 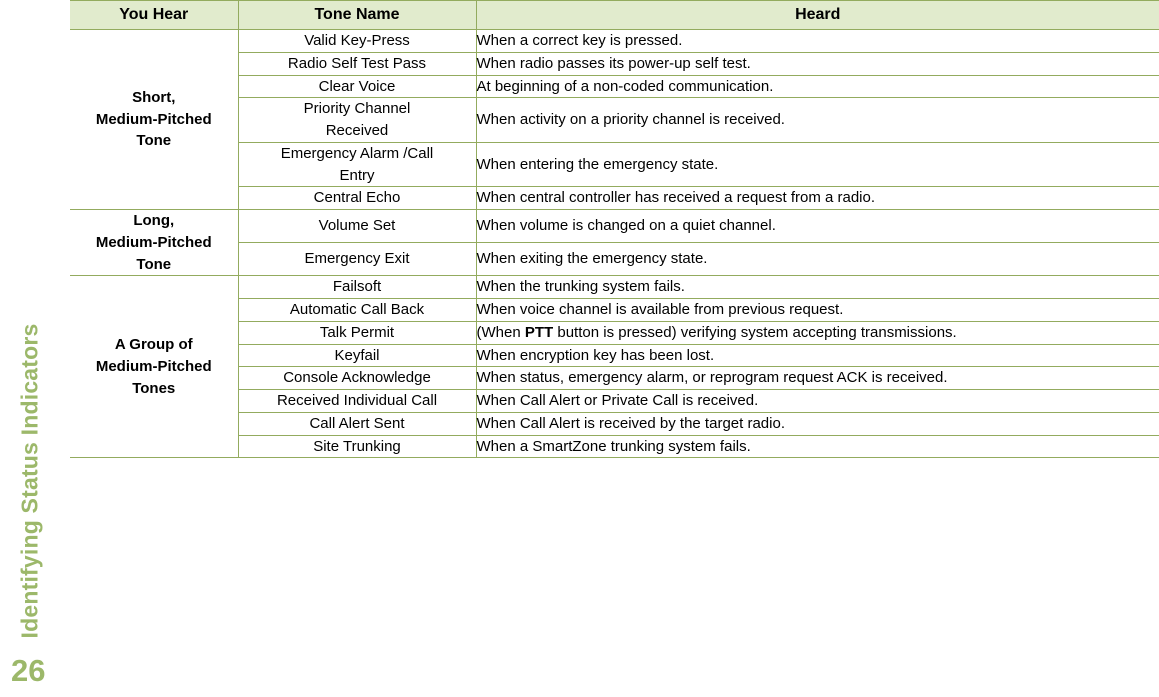 What do you see at coordinates (357, 287) in the screenshot?
I see `tone-name-cell: Failsoft` at bounding box center [357, 287].